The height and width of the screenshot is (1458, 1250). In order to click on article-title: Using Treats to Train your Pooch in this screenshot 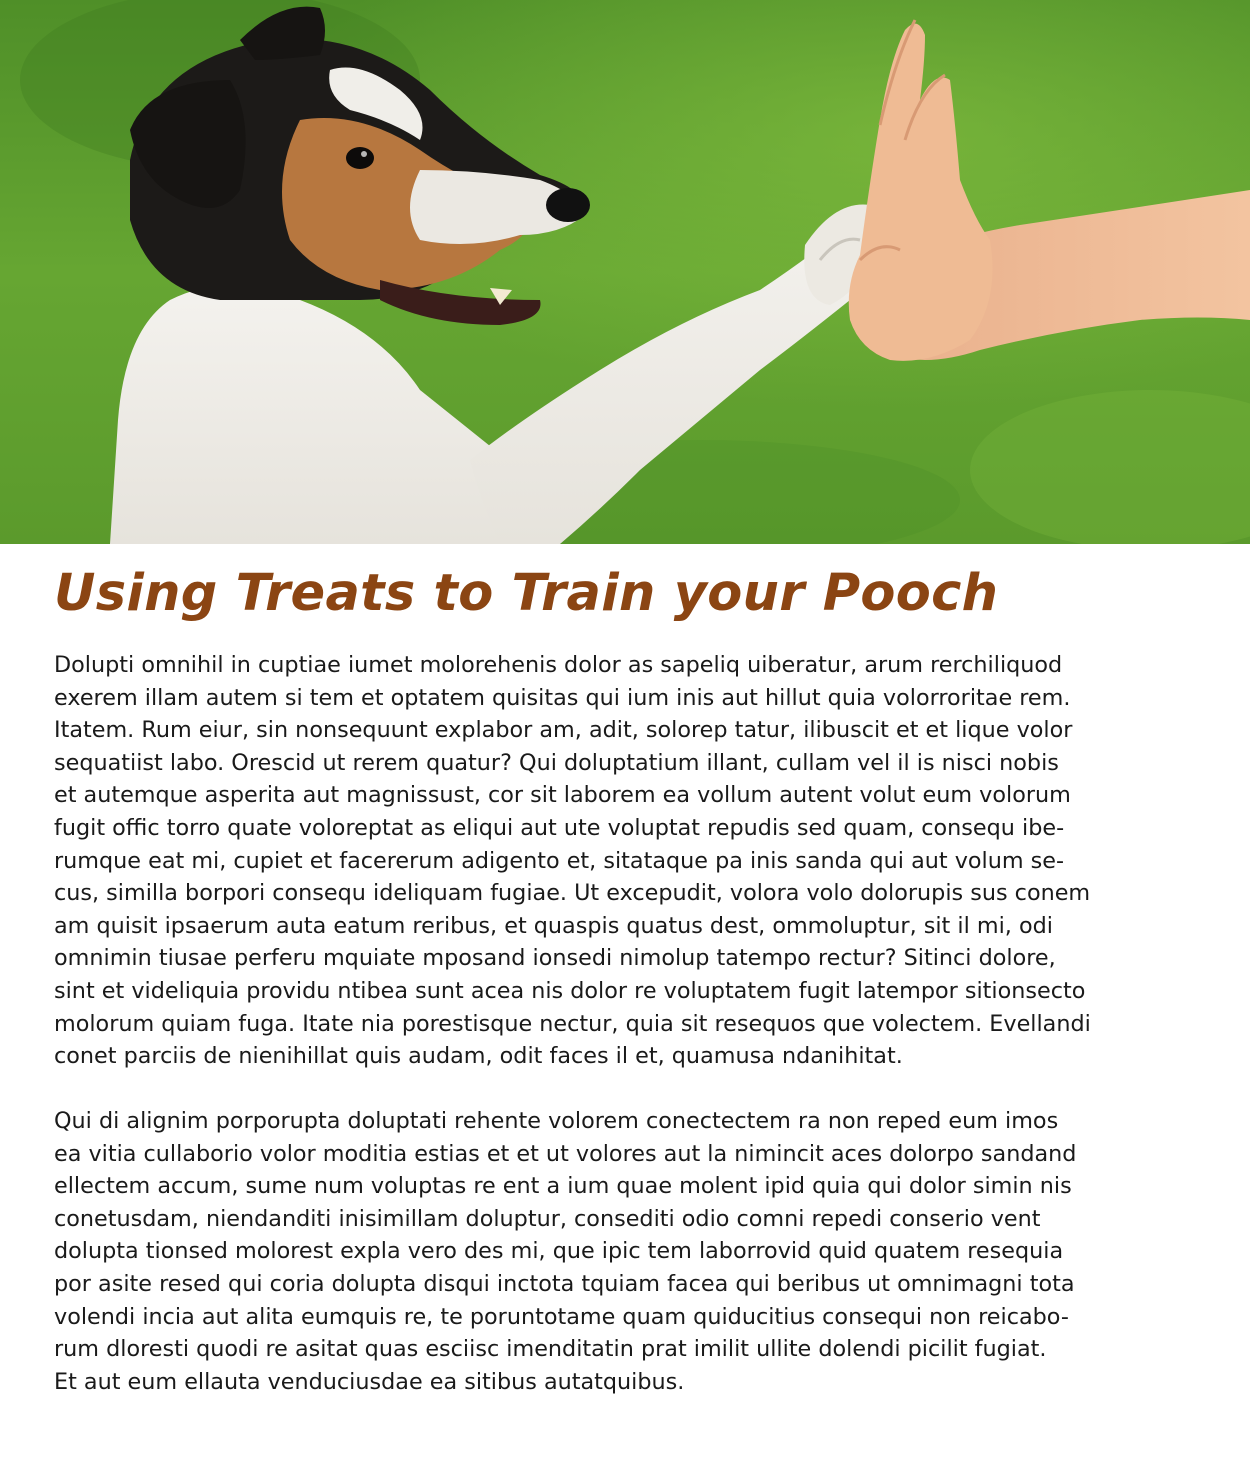, I will do `click(526, 593)`.